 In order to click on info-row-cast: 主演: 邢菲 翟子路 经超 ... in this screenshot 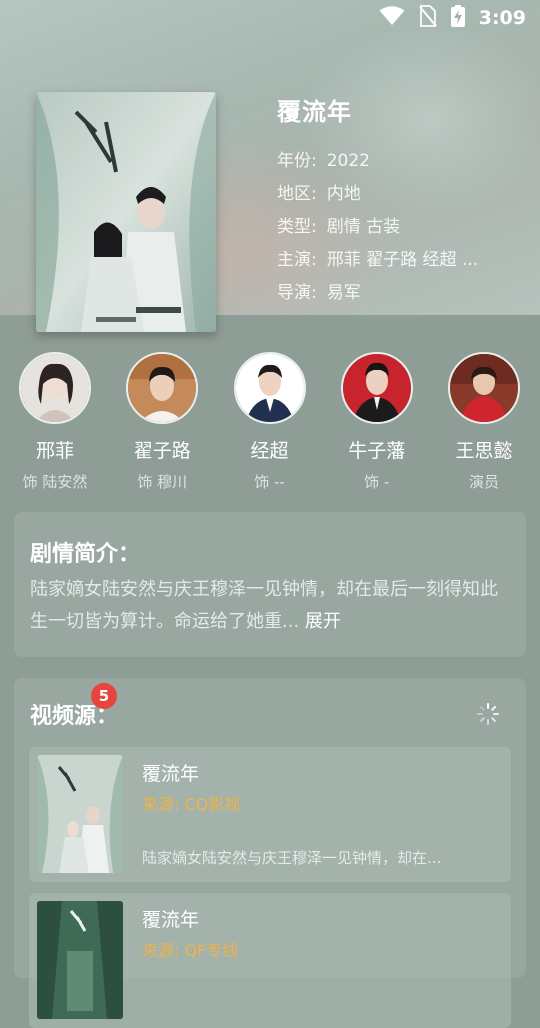, I will do `click(378, 260)`.